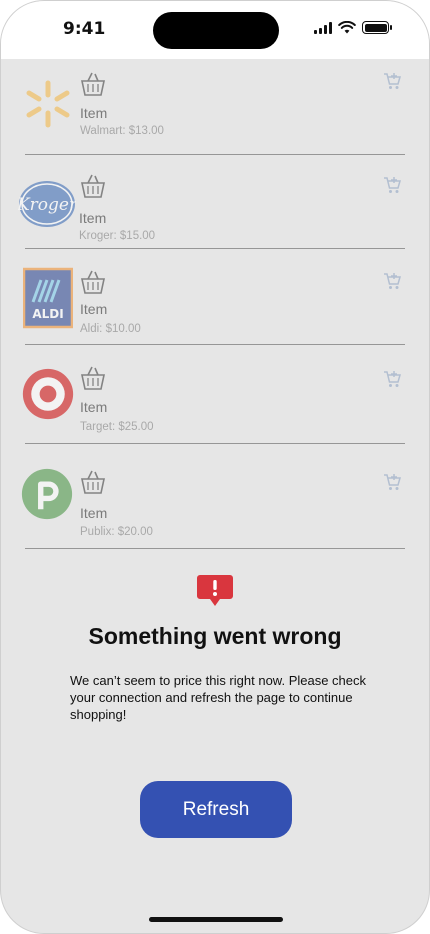 The image size is (430, 934). Describe the element at coordinates (110, 329) in the screenshot. I see `store-price: Aldi: $10.00` at that location.